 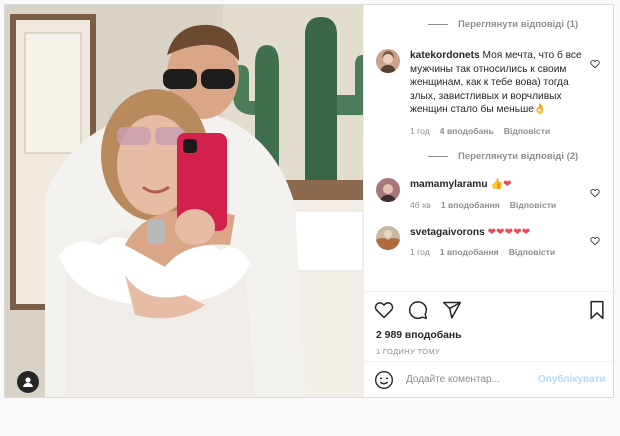 What do you see at coordinates (467, 131) in the screenshot?
I see `comment-likes: 4 вподобань` at bounding box center [467, 131].